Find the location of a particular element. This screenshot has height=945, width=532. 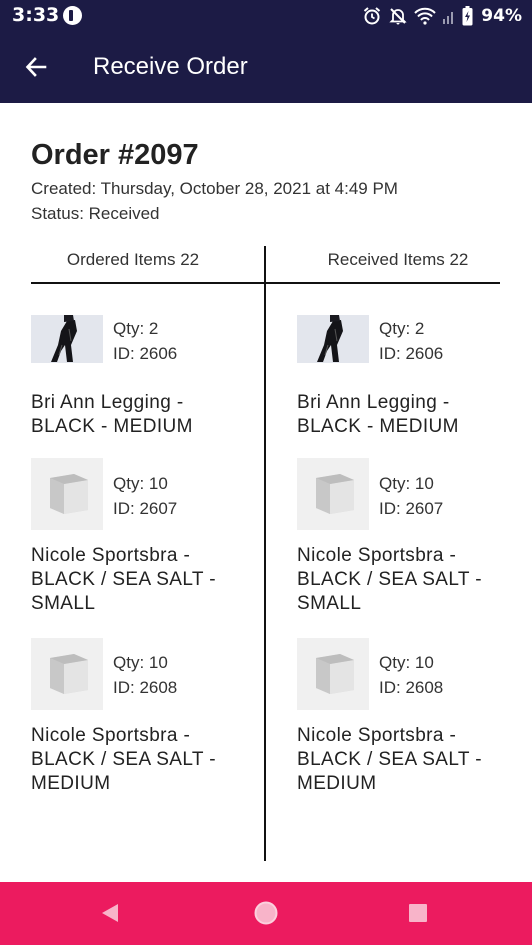

notification-icon is located at coordinates (72, 15).